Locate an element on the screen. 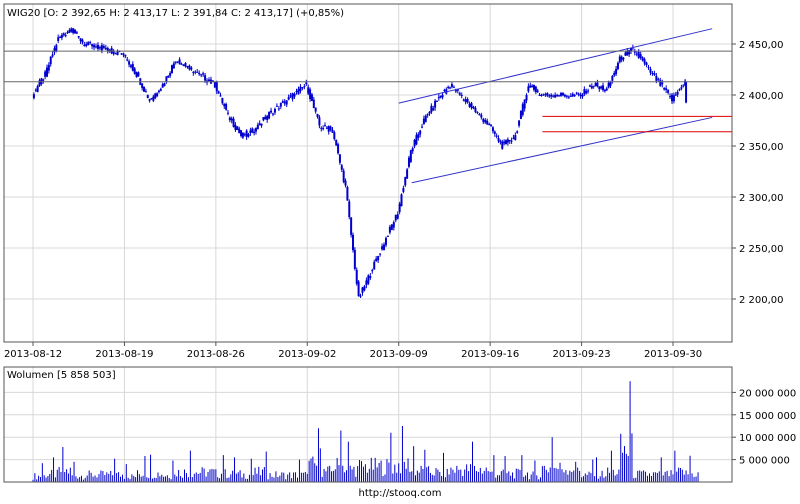  price-y-label: 2 300,00 is located at coordinates (761, 198).